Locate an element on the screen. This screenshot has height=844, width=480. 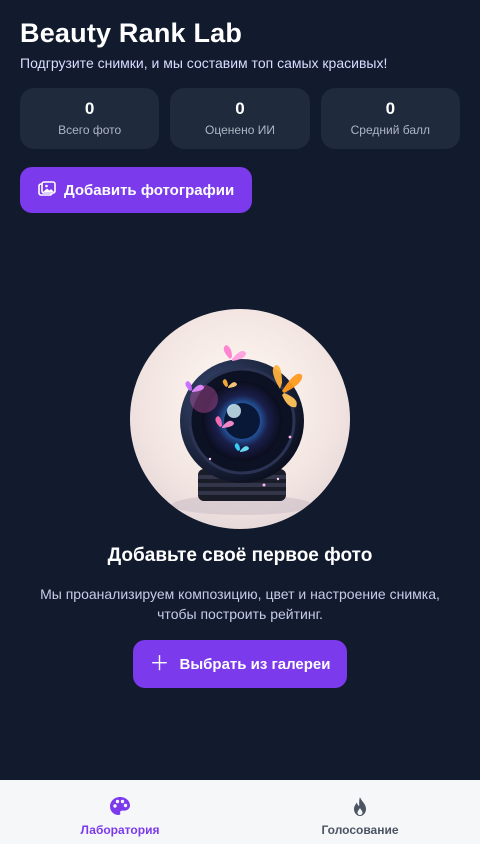
image-icon is located at coordinates (47, 190).